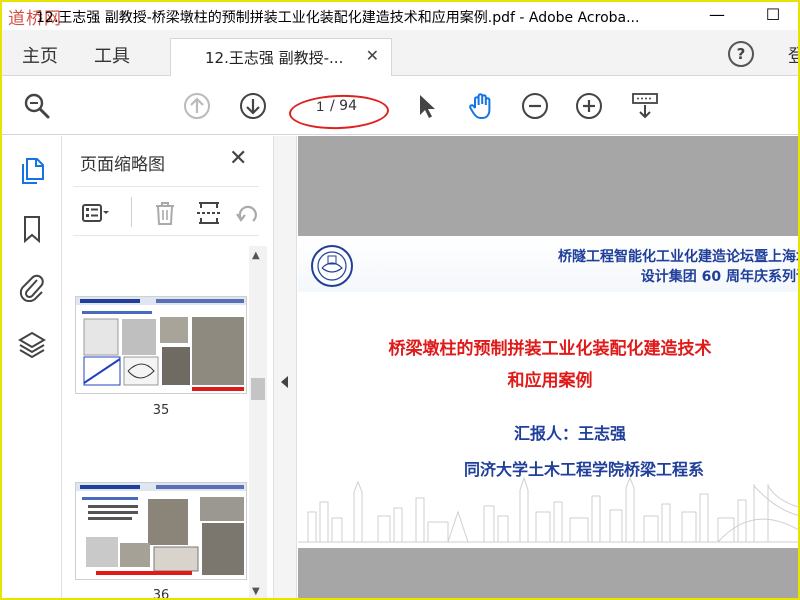 Image resolution: width=800 pixels, height=600 pixels. I want to click on thumbnail-toolbar, so click(166, 211).